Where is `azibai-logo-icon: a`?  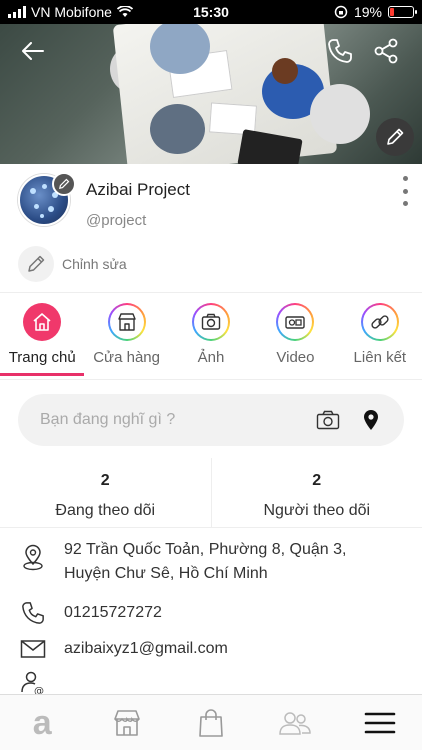
azibai-logo-icon: a is located at coordinates (42, 722).